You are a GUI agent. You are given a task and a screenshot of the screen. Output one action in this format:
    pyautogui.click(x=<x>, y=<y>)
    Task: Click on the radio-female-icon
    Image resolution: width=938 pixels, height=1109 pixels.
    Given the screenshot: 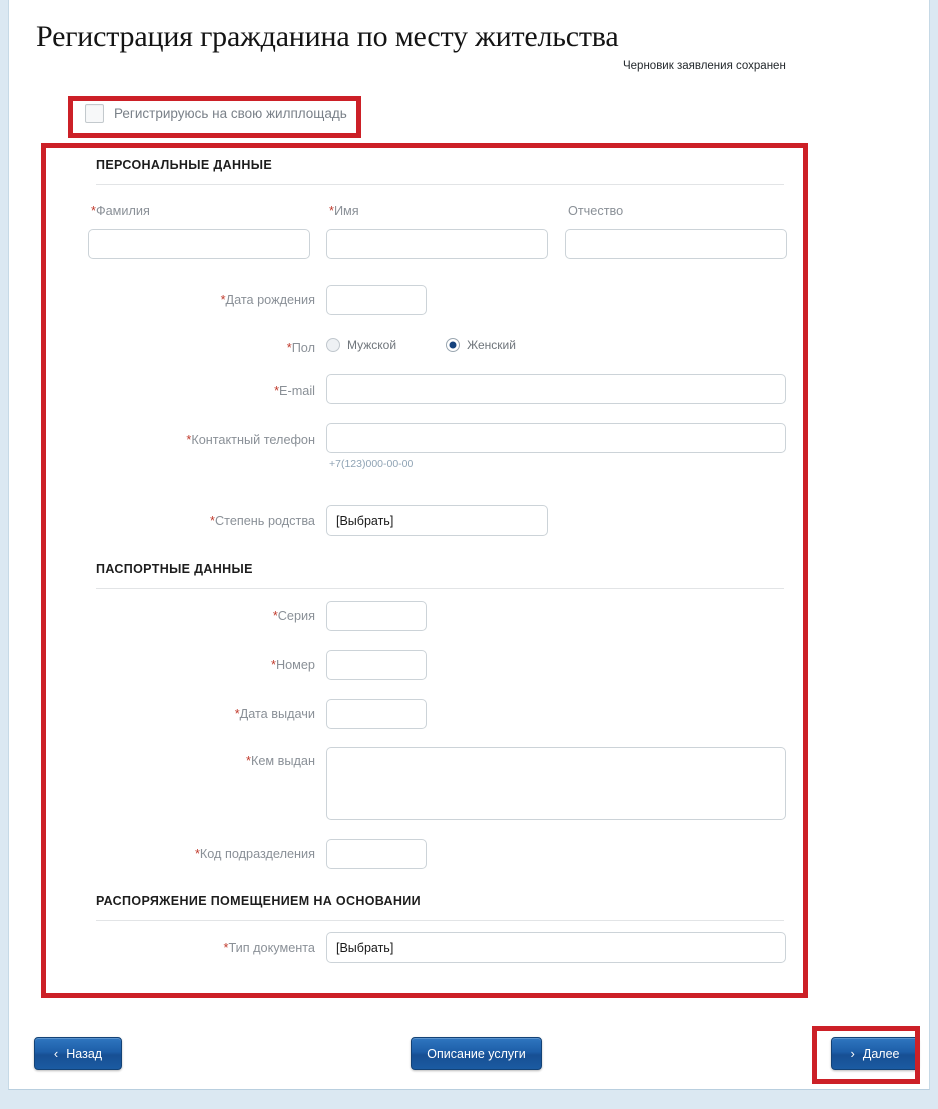 What is the action you would take?
    pyautogui.click(x=453, y=345)
    